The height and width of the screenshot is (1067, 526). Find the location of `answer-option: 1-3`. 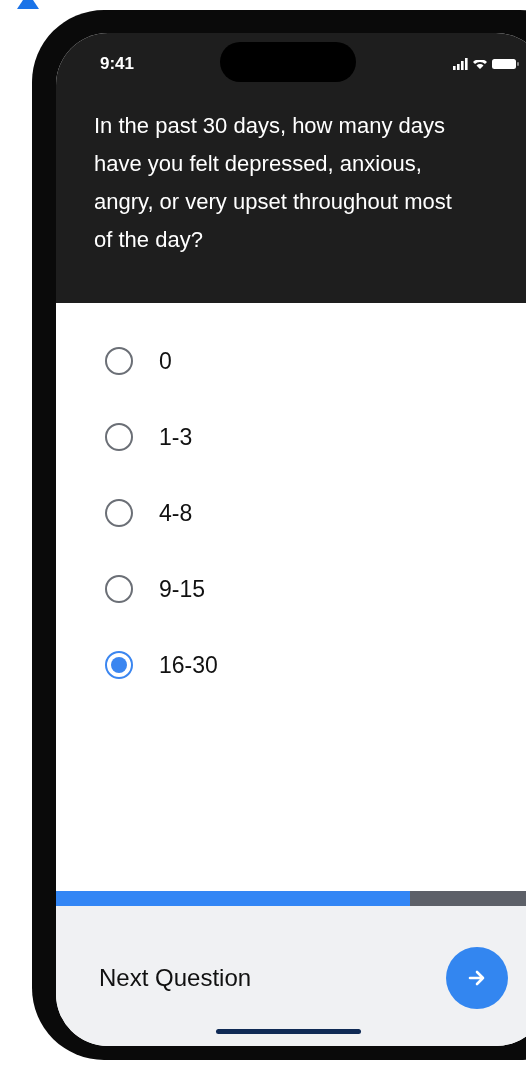

answer-option: 1-3 is located at coordinates (149, 437).